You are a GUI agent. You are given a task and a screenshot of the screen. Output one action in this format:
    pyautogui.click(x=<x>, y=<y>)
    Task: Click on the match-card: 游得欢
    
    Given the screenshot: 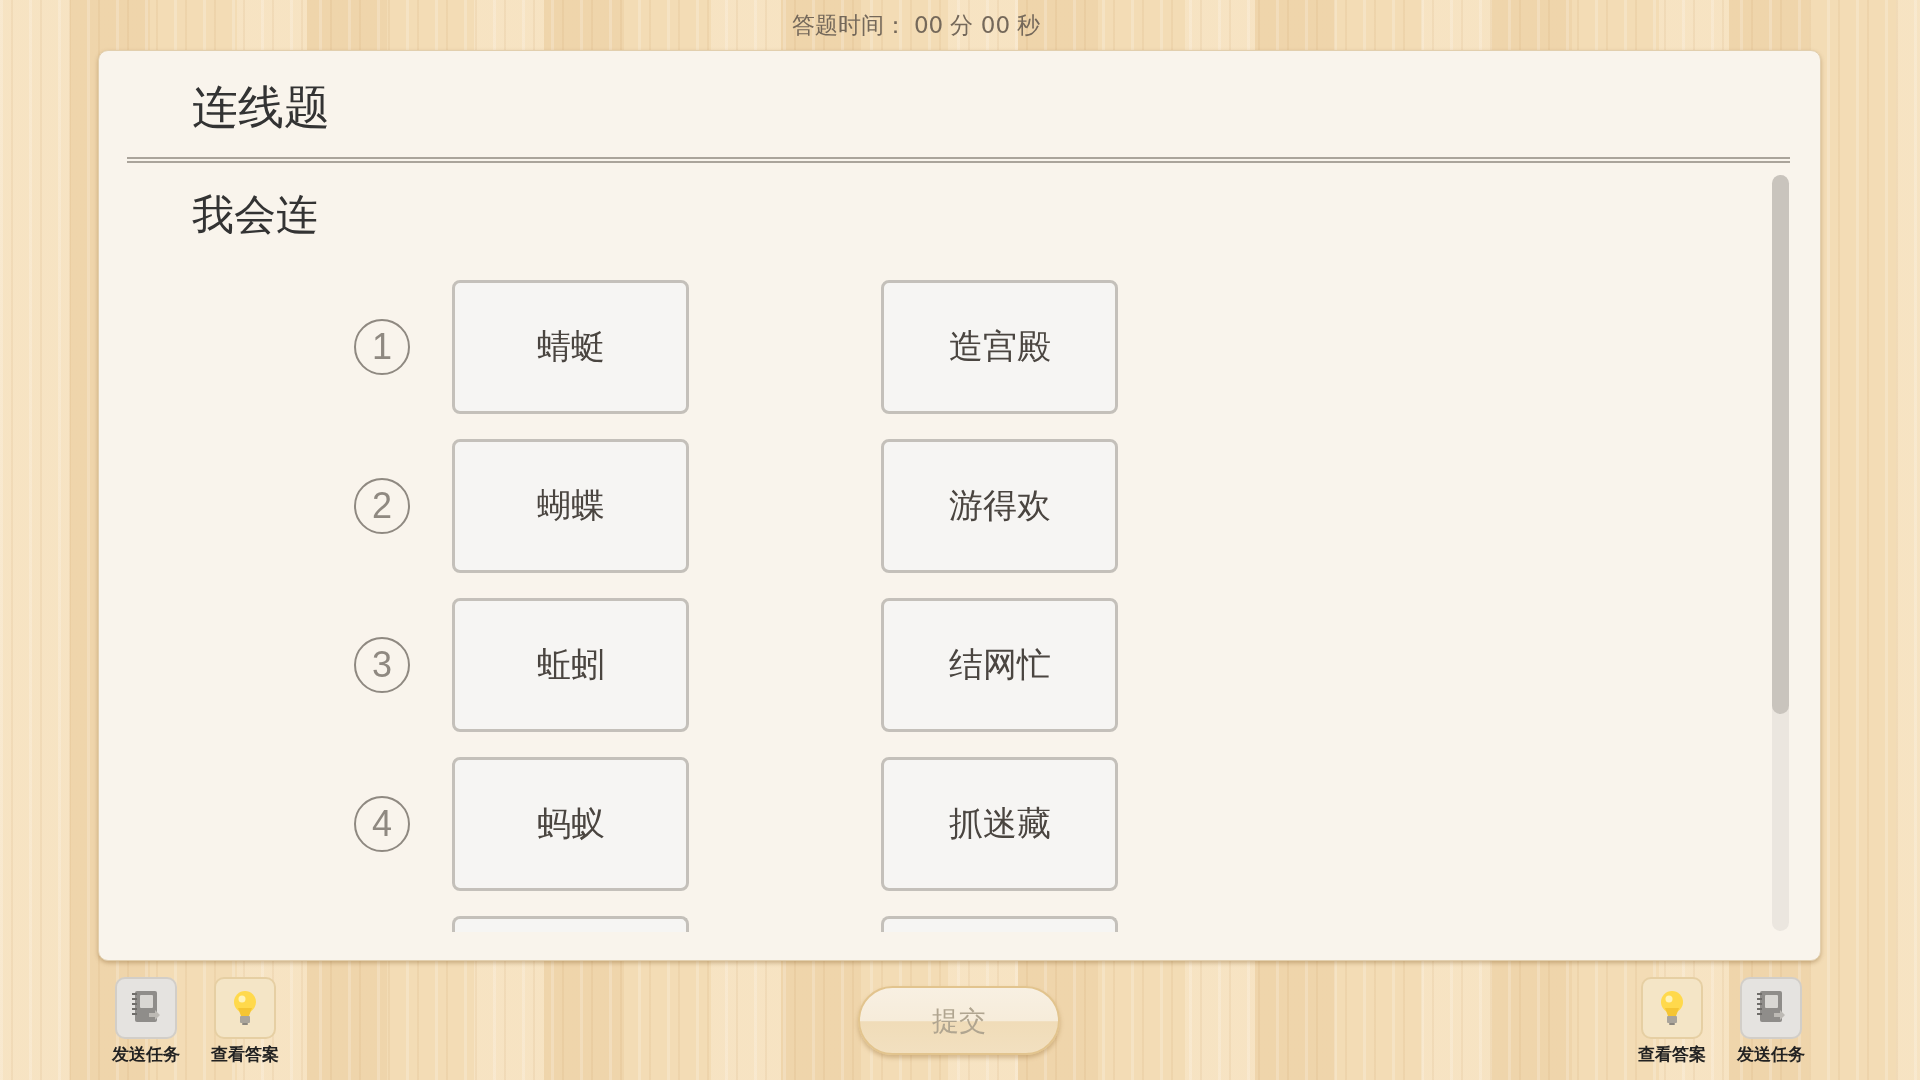 What is the action you would take?
    pyautogui.click(x=999, y=506)
    